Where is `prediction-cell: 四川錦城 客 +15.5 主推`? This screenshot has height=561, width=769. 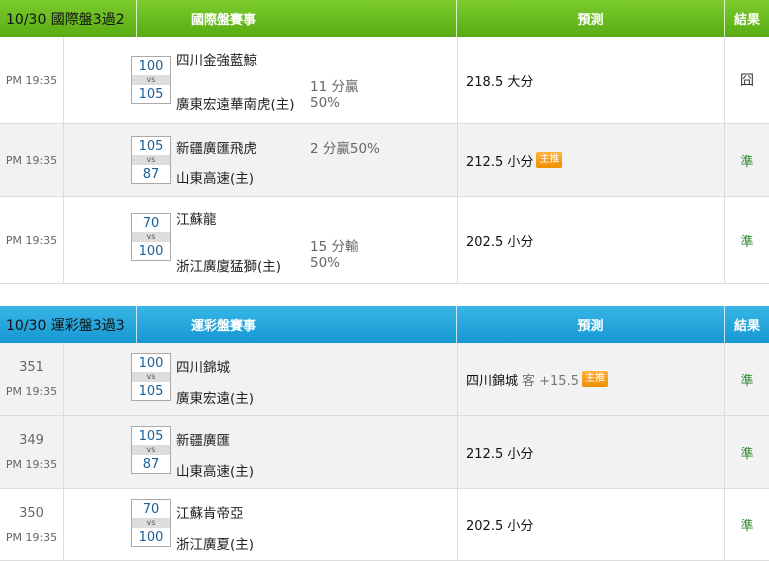 prediction-cell: 四川錦城 客 +15.5 主推 is located at coordinates (591, 379).